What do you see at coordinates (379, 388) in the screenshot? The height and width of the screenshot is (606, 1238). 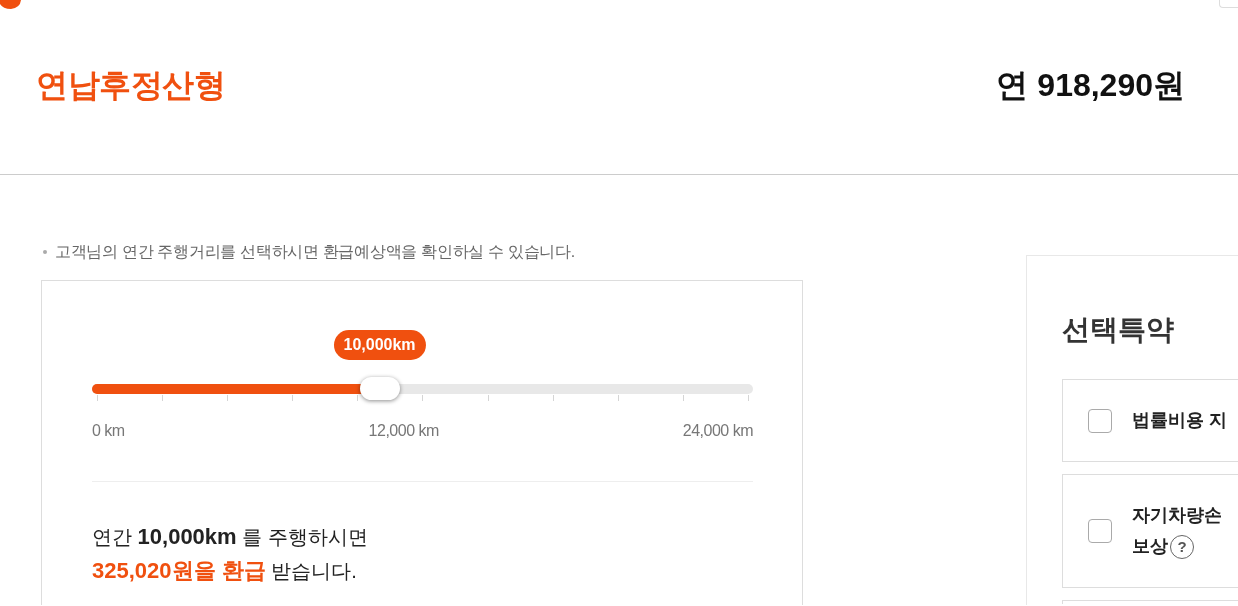 I see `slider-thumb` at bounding box center [379, 388].